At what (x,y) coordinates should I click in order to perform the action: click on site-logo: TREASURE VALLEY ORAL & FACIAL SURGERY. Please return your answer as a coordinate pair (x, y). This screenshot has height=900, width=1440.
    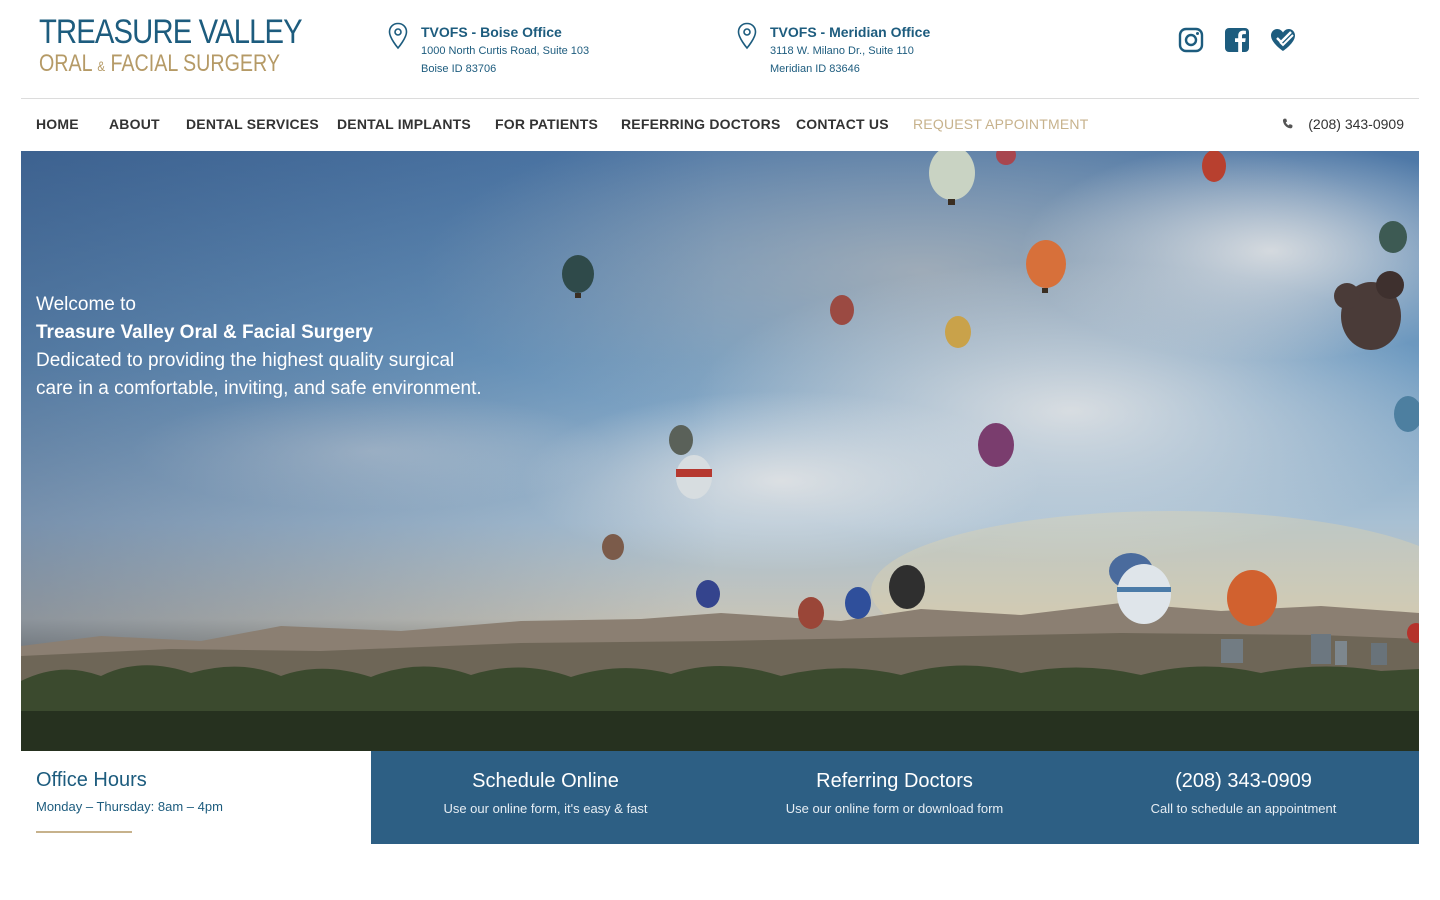
    Looking at the image, I should click on (171, 46).